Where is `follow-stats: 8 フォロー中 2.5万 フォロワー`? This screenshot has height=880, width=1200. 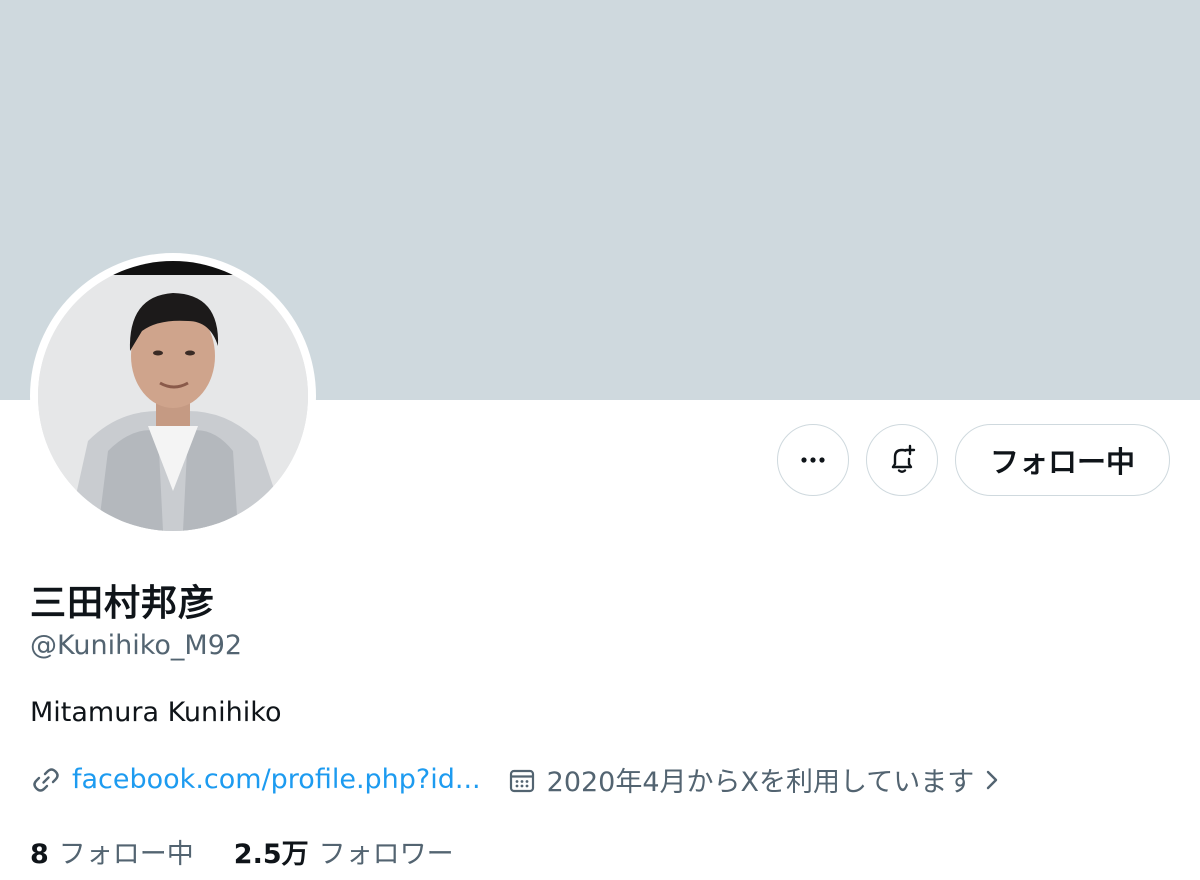 follow-stats: 8 フォロー中 2.5万 フォロワー is located at coordinates (262, 851).